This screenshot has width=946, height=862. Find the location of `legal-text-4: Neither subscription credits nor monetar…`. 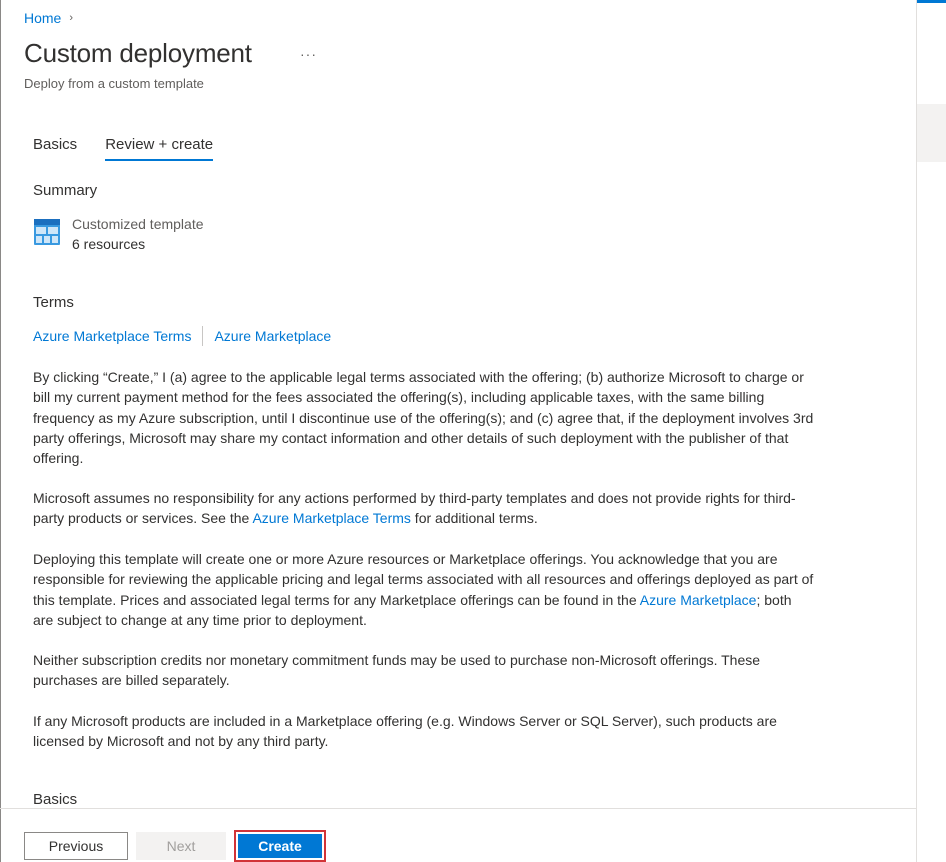

legal-text-4: Neither subscription credits nor monetar… is located at coordinates (397, 670).